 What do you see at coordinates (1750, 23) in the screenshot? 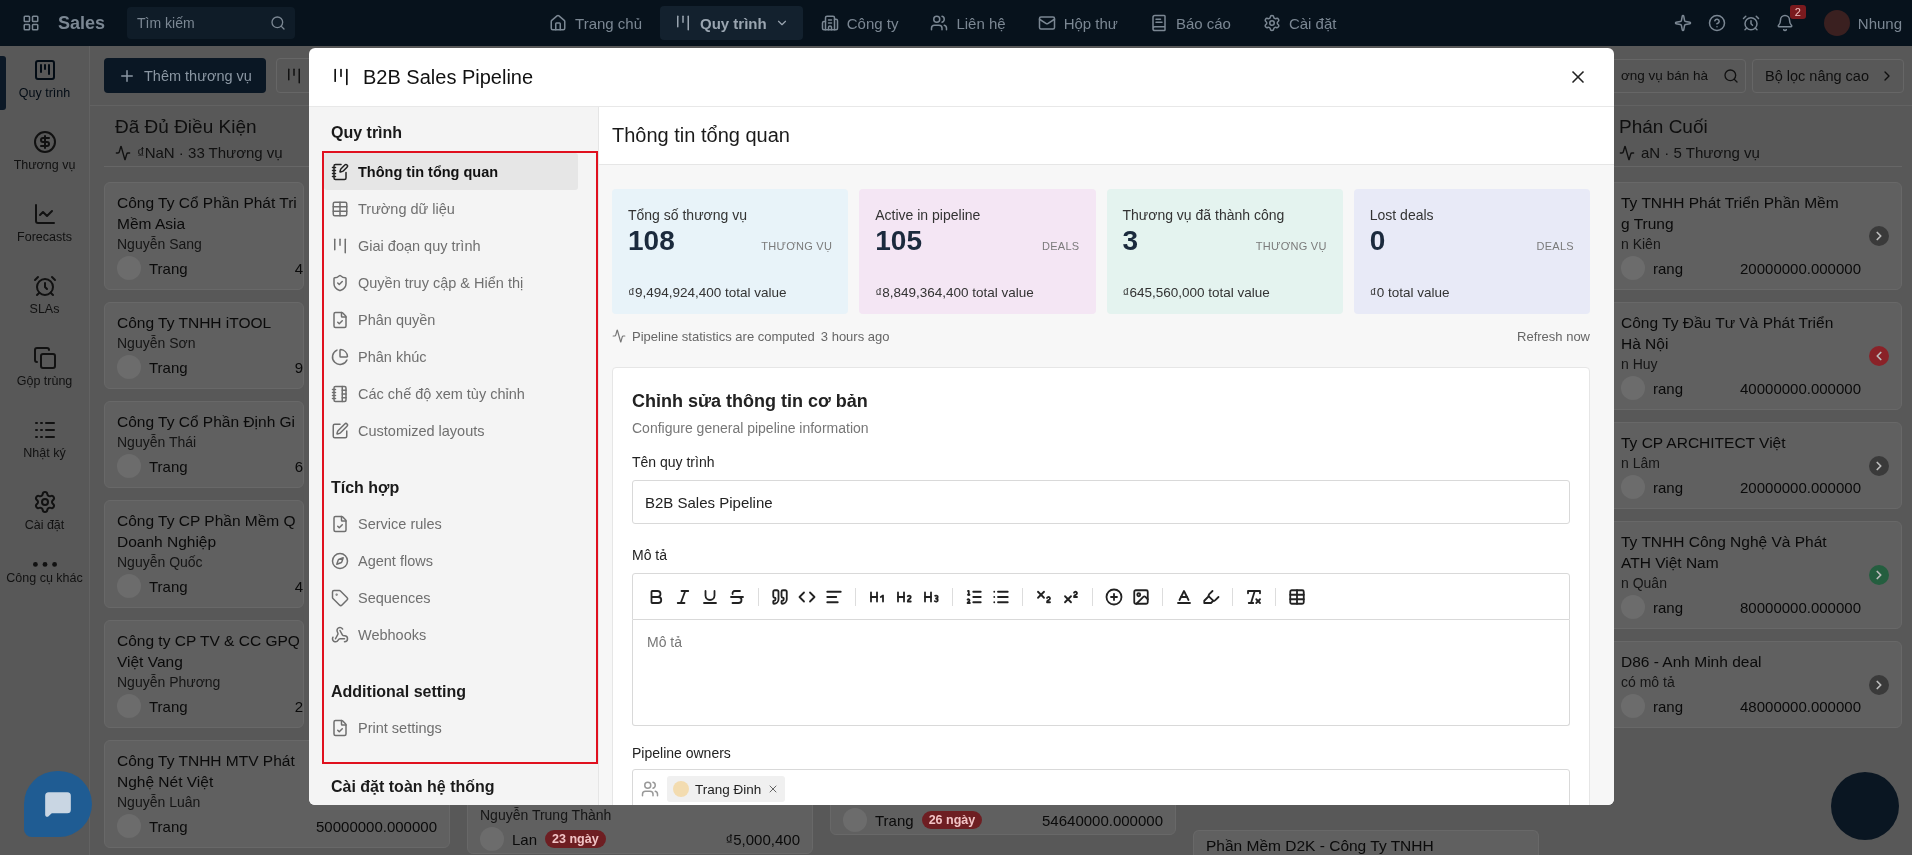
I see `alarm-clock-icon` at bounding box center [1750, 23].